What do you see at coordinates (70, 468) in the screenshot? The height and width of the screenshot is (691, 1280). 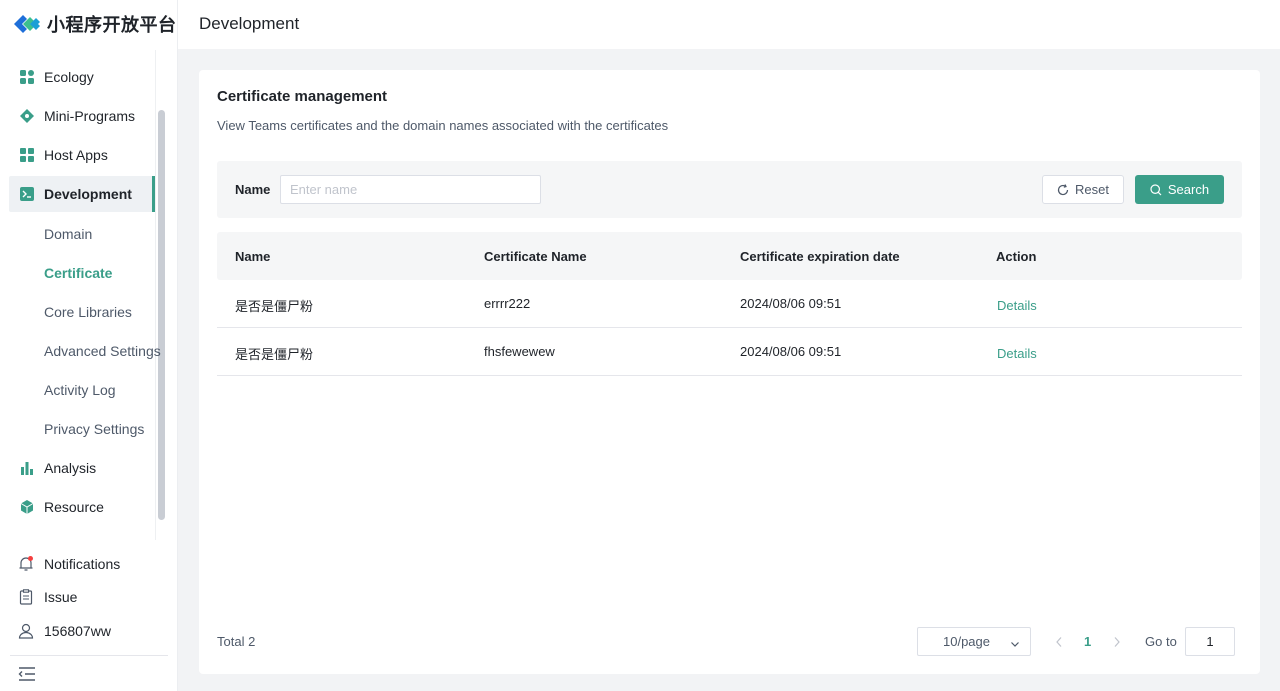 I see `sidebar-item-label: Analysis` at bounding box center [70, 468].